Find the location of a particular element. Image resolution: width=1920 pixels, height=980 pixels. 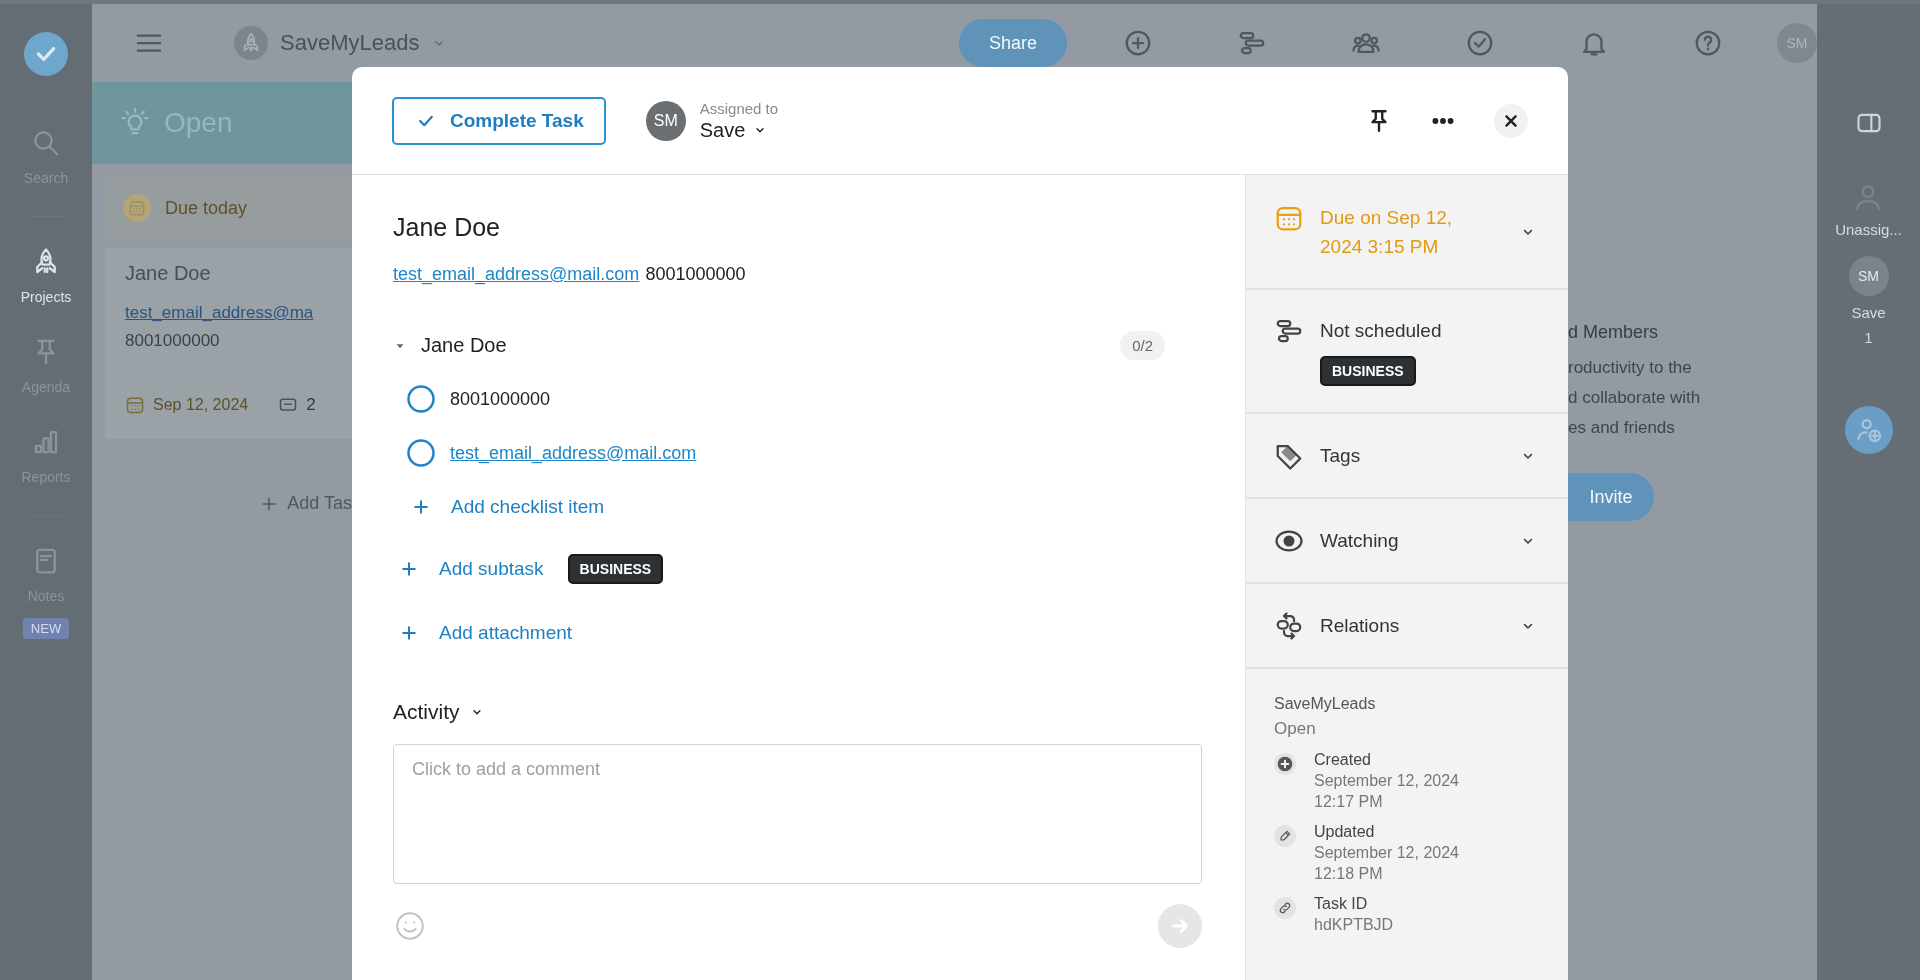

task-card: Jane Doe test_email_address@ma 8001000000 Sep 12, 2024 2 is located at coordinates (228, 343).